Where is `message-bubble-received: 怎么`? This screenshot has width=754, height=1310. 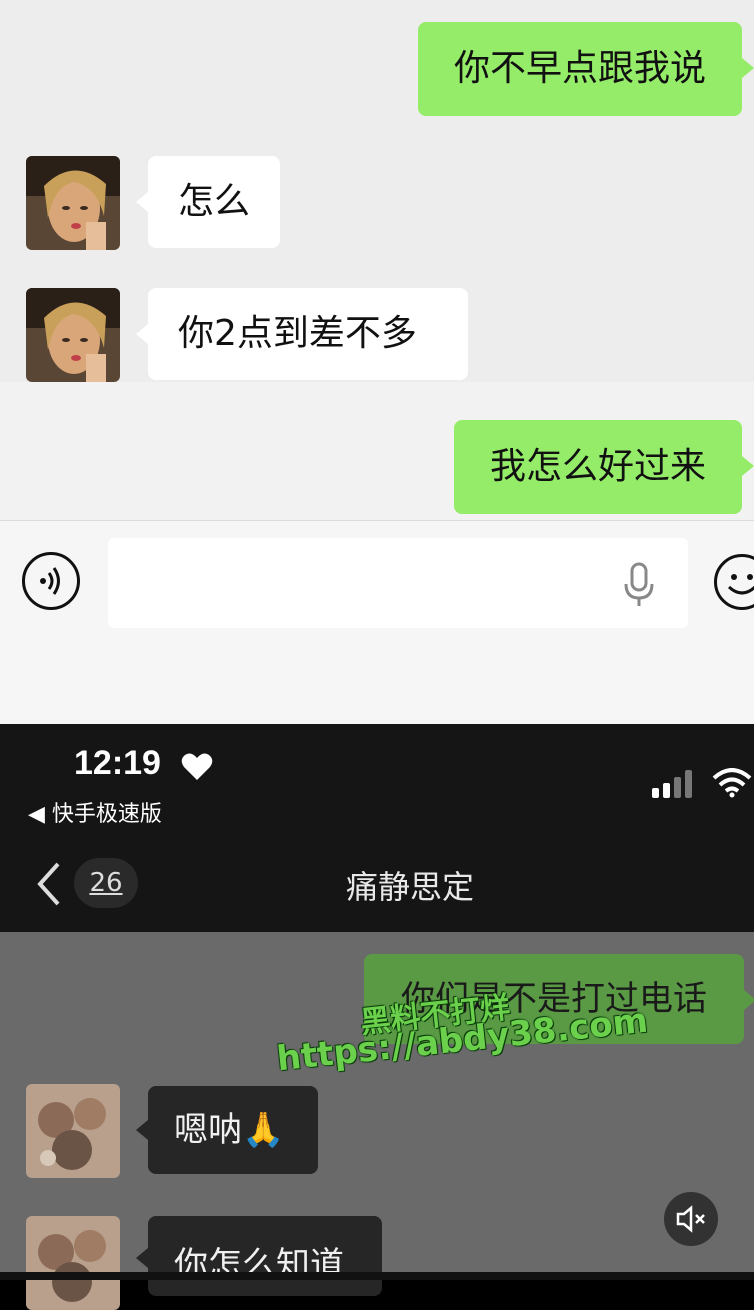
message-bubble-received: 怎么 is located at coordinates (214, 202).